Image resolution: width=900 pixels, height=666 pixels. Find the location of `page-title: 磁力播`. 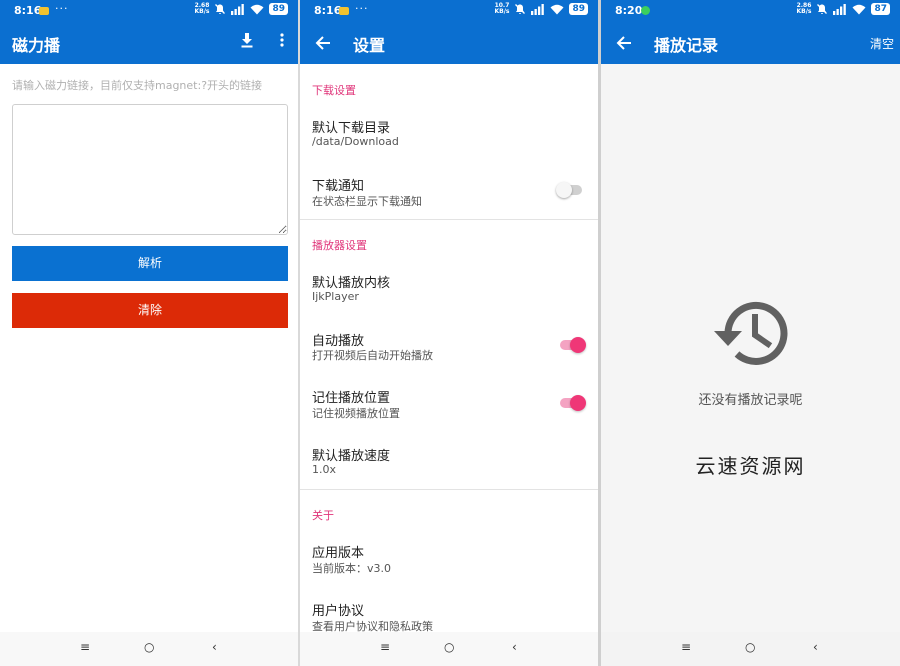

page-title: 磁力播 is located at coordinates (36, 45).